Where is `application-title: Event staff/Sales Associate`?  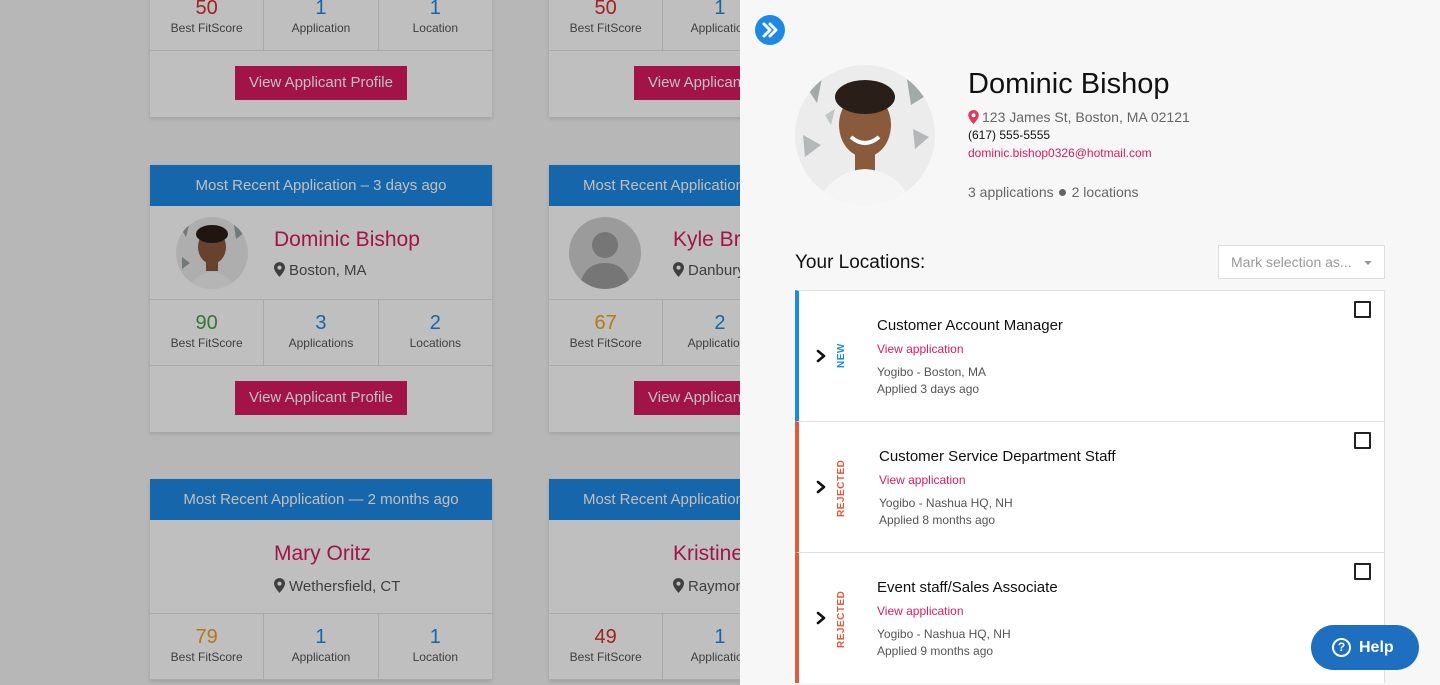
application-title: Event staff/Sales Associate is located at coordinates (967, 587).